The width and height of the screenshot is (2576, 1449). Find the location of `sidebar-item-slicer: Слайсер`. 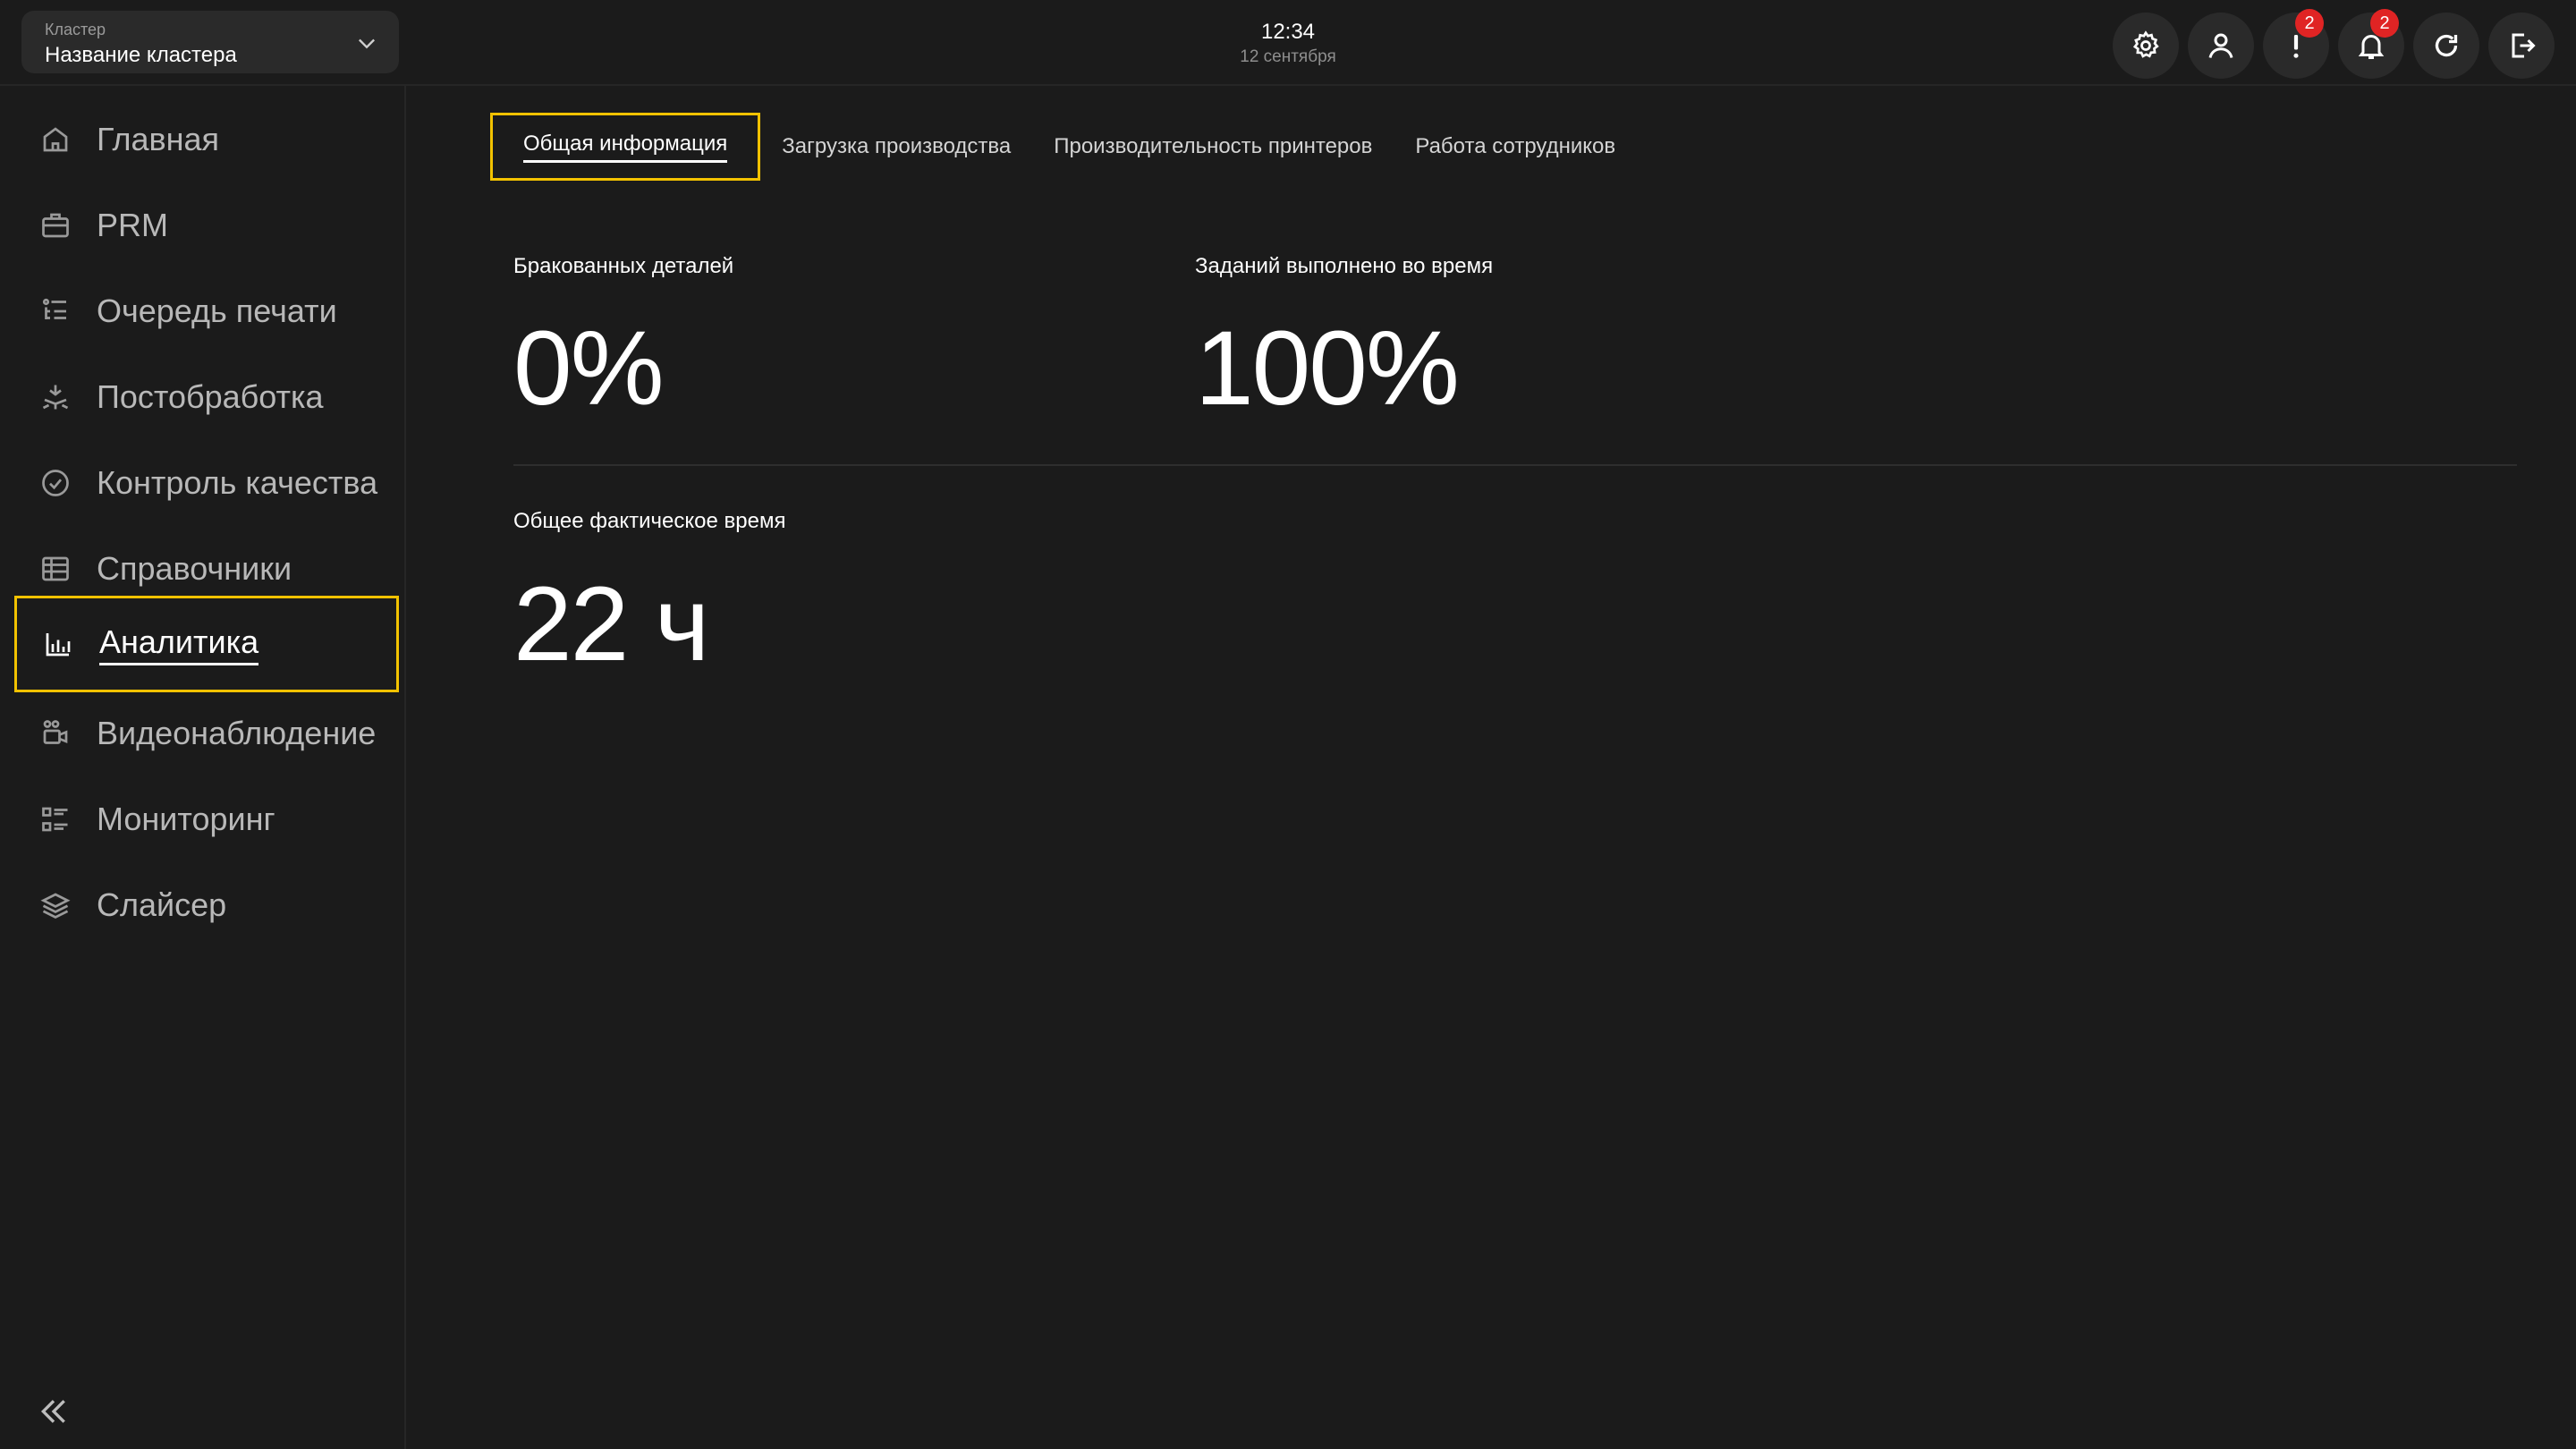

sidebar-item-slicer: Слайсер is located at coordinates (206, 905).